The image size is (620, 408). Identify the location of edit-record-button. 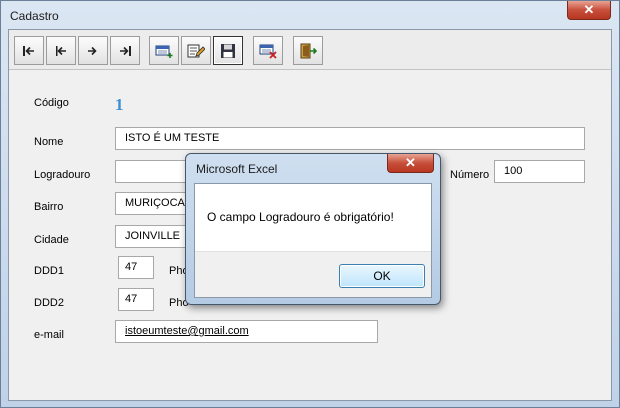
(196, 50).